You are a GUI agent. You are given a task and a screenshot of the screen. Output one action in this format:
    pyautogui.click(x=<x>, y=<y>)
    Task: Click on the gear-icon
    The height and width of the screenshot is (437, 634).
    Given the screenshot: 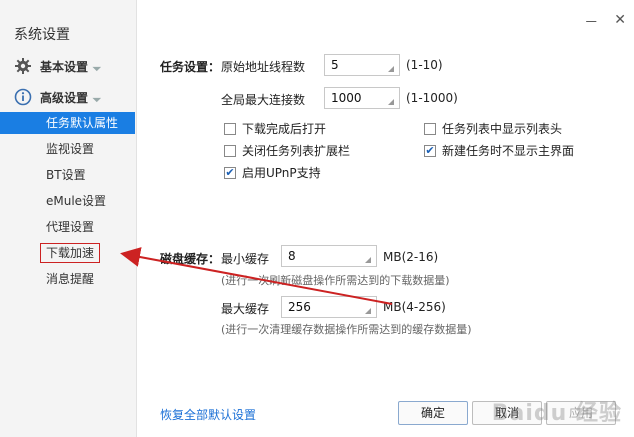 What is the action you would take?
    pyautogui.click(x=23, y=66)
    